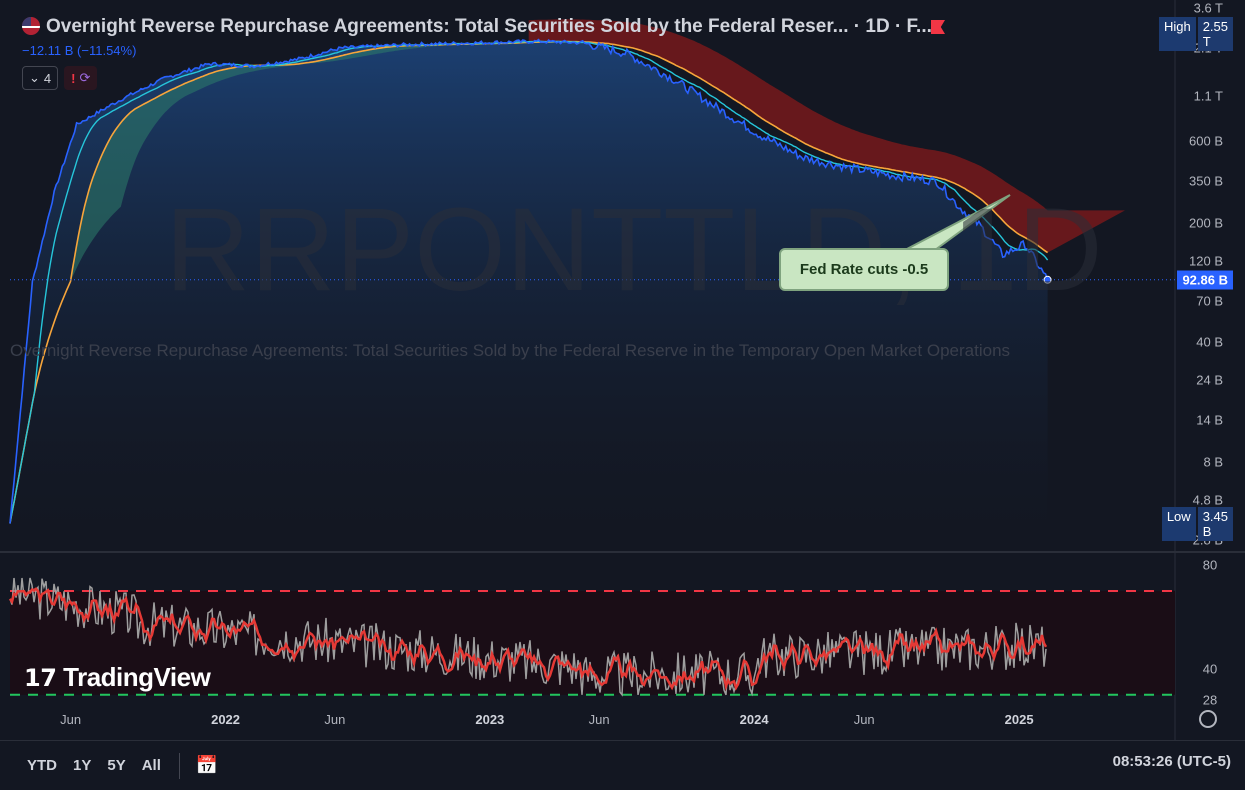 The image size is (1245, 790). Describe the element at coordinates (1210, 669) in the screenshot. I see `oscillator-tick-label: 40` at that location.